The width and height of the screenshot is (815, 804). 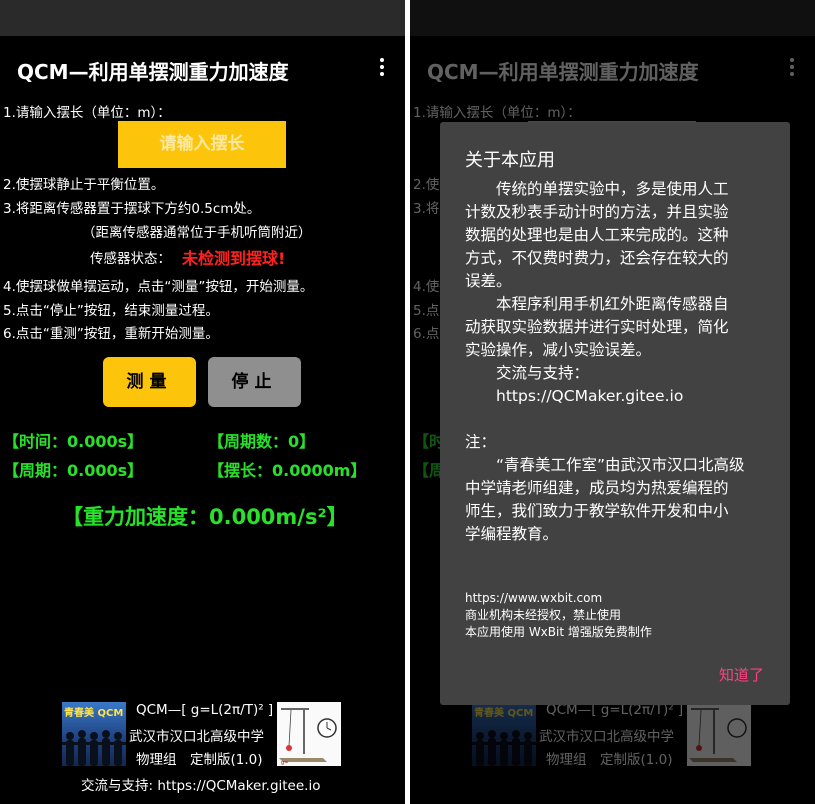 I want to click on status-bar, so click(x=202, y=18).